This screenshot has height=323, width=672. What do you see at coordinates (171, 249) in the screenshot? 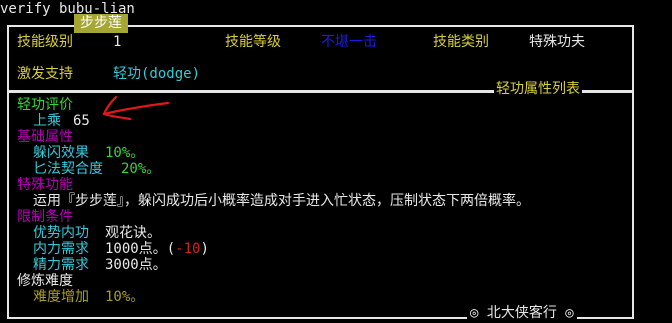
I see `neili-paren-open: (` at bounding box center [171, 249].